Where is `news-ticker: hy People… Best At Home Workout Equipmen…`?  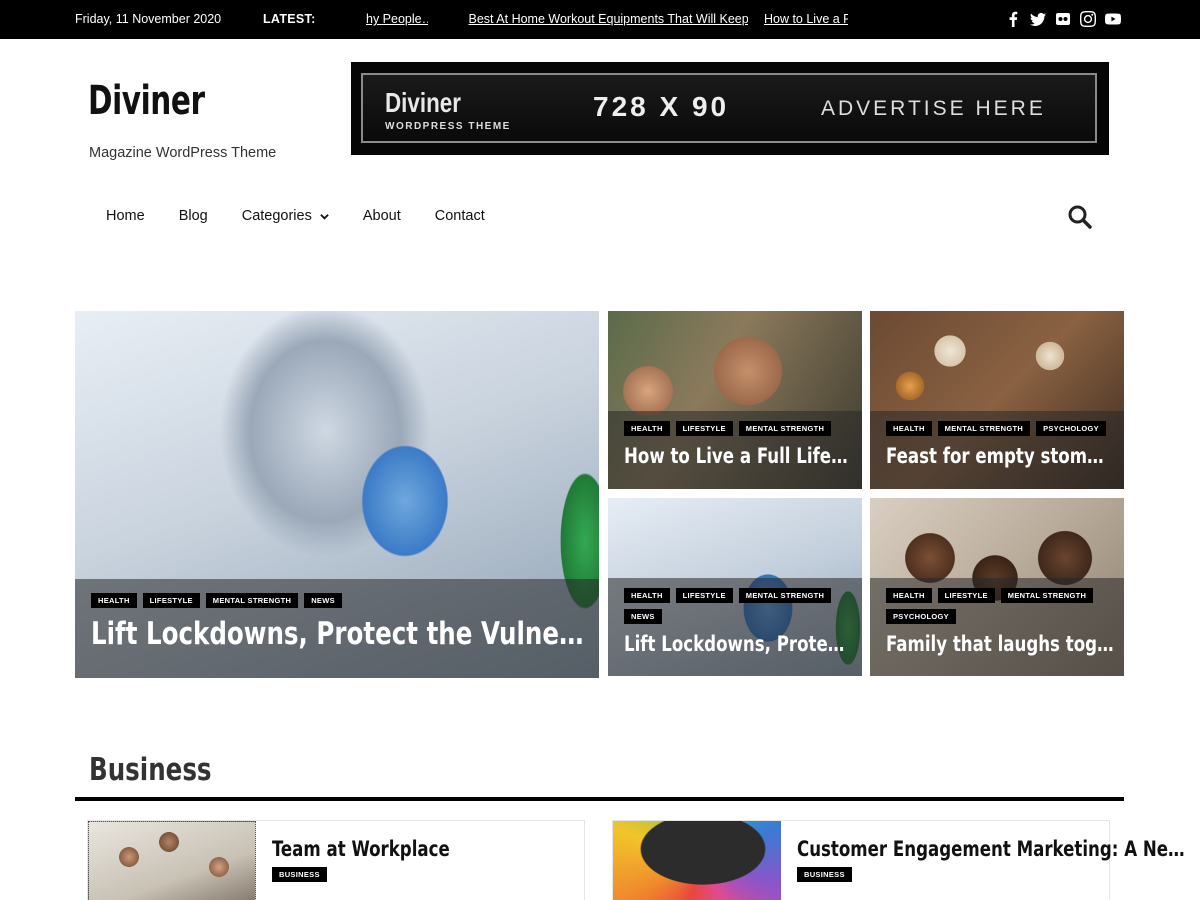 news-ticker: hy People… Best At Home Workout Equipmen… is located at coordinates (607, 21).